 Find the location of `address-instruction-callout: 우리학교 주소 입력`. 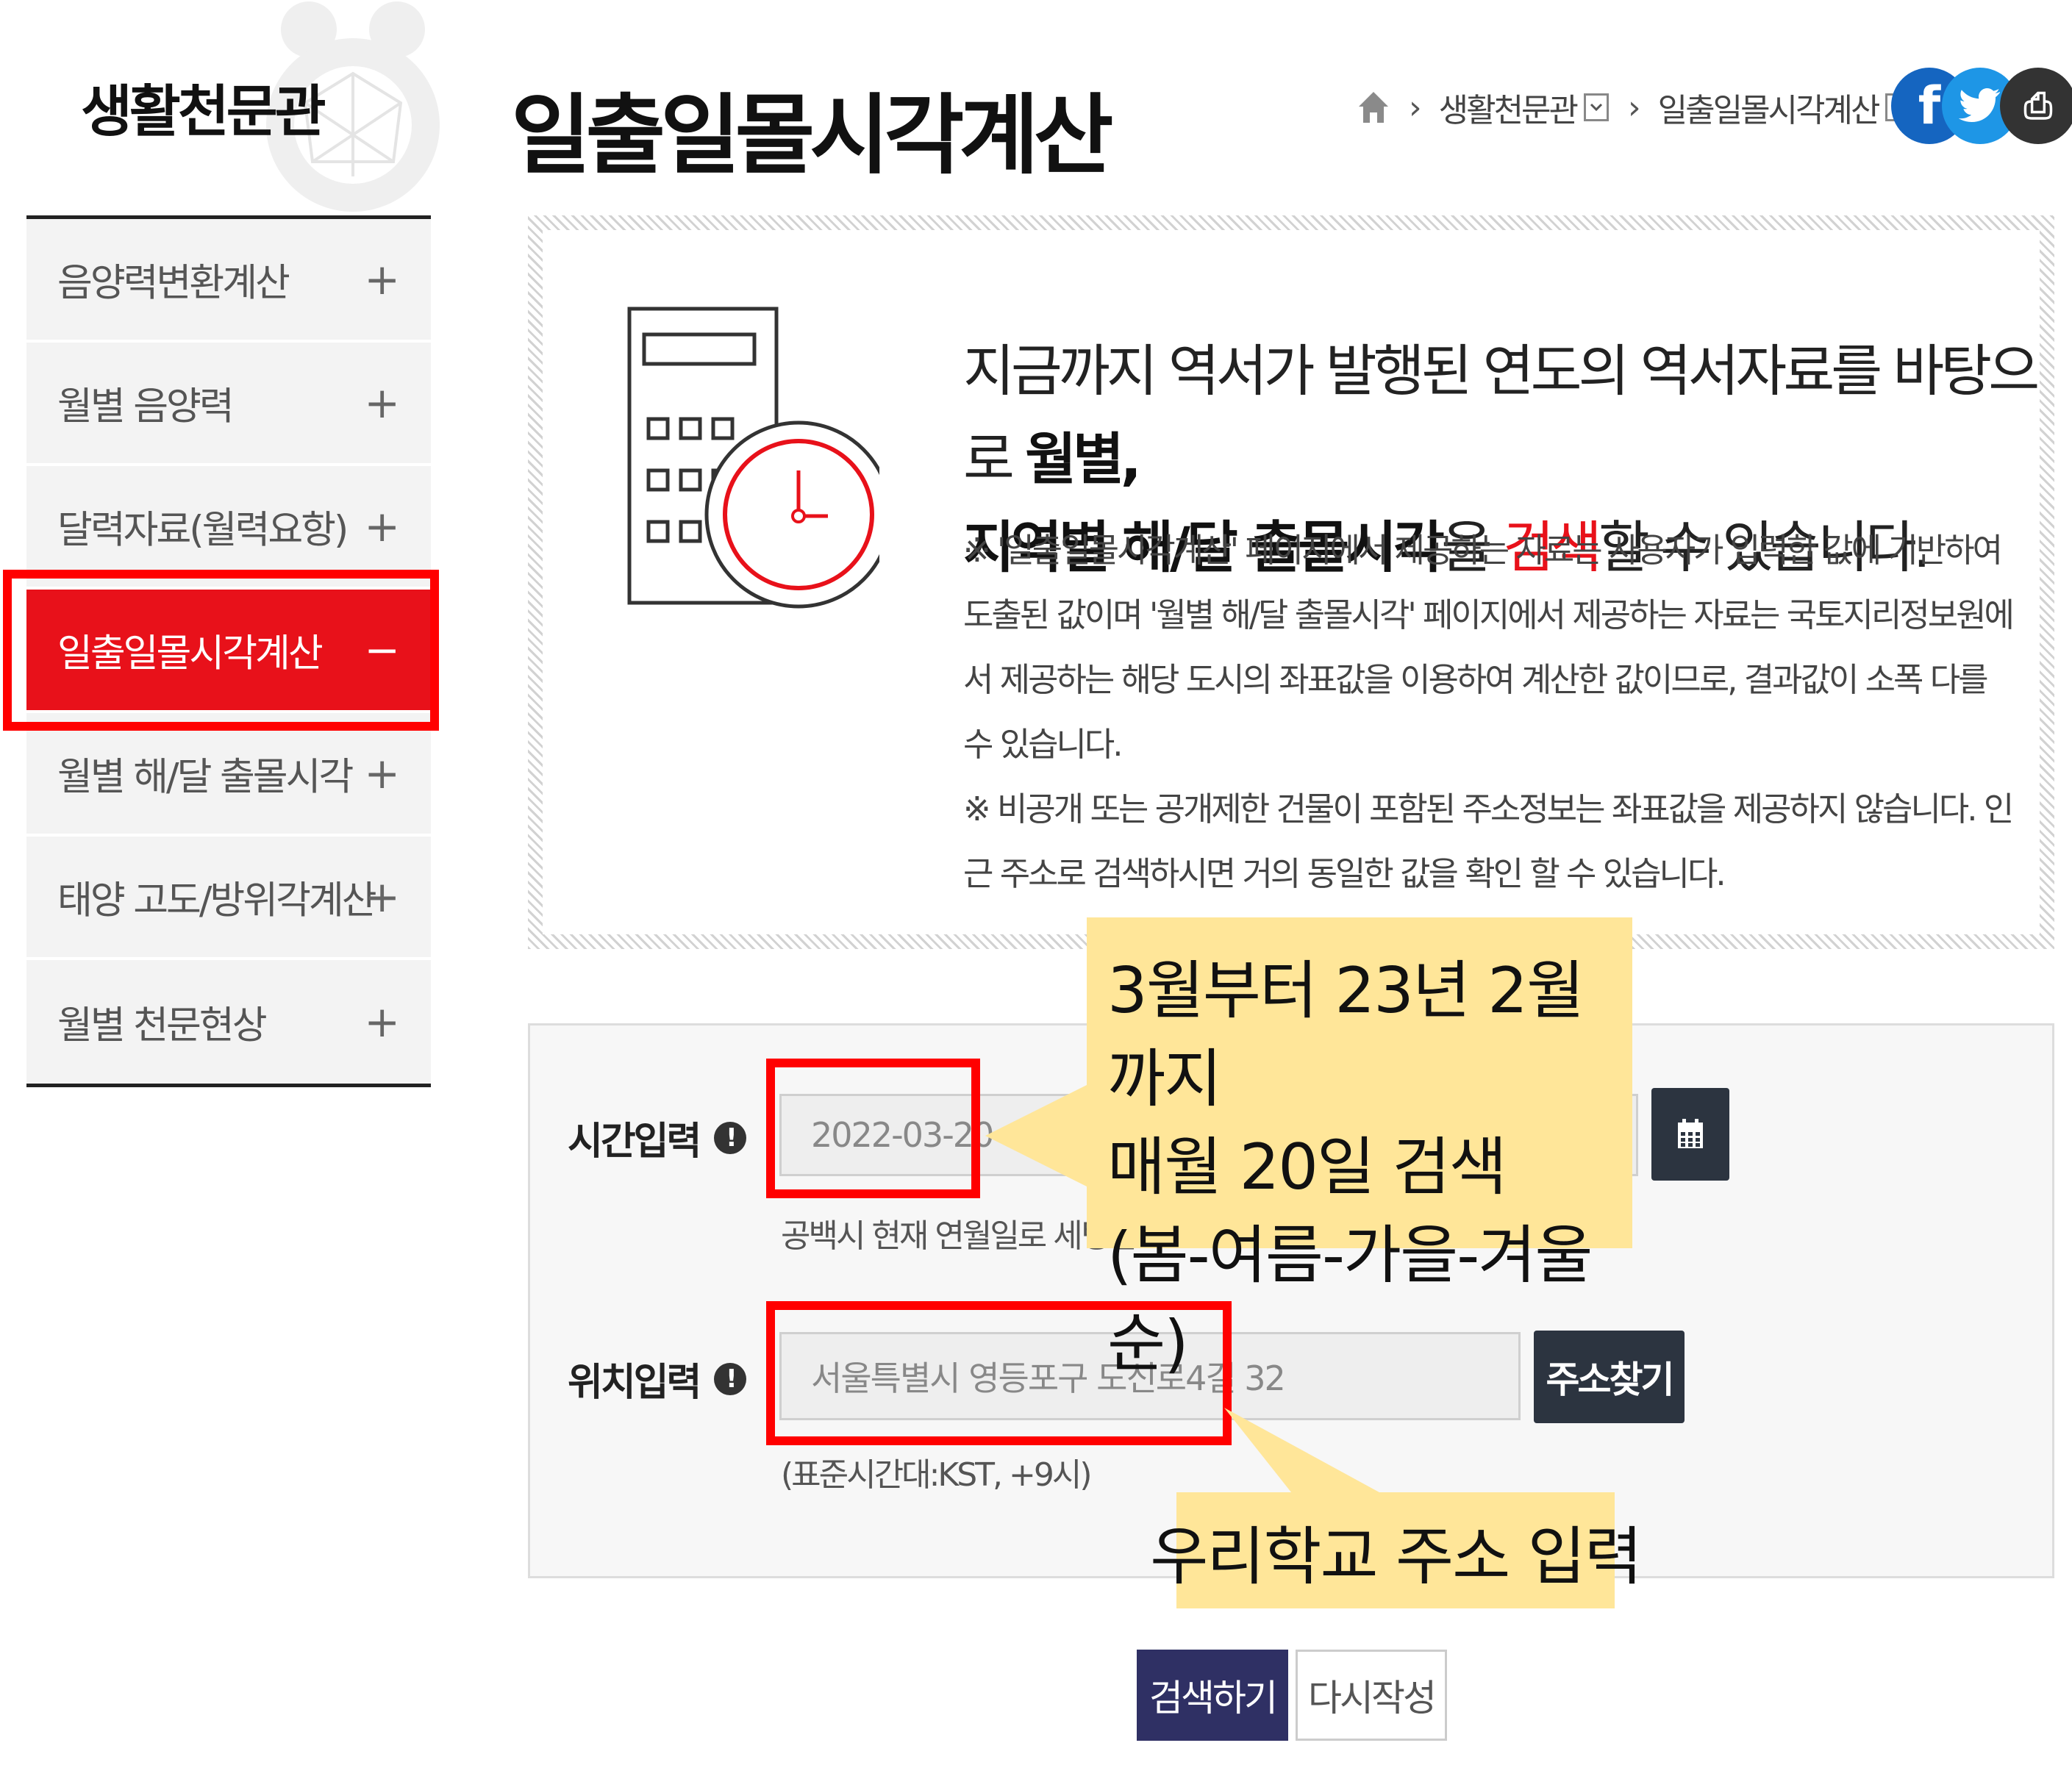

address-instruction-callout: 우리학교 주소 입력 is located at coordinates (1396, 1550).